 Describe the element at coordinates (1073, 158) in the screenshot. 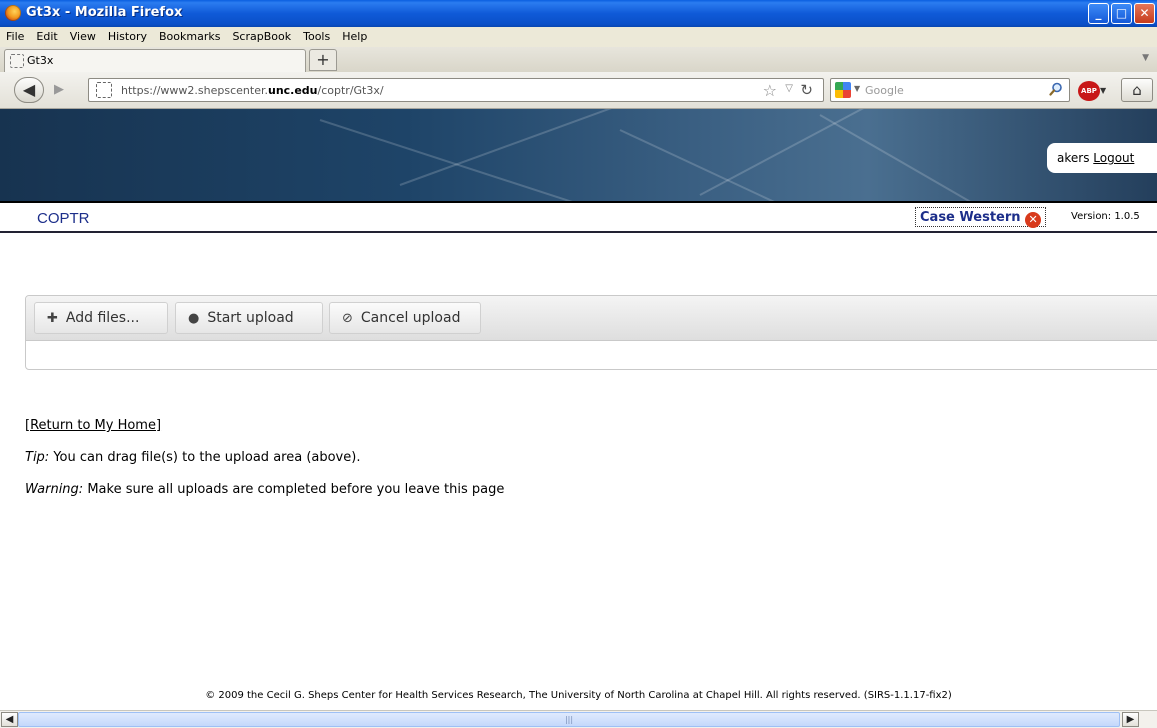

I see `username: akers` at that location.